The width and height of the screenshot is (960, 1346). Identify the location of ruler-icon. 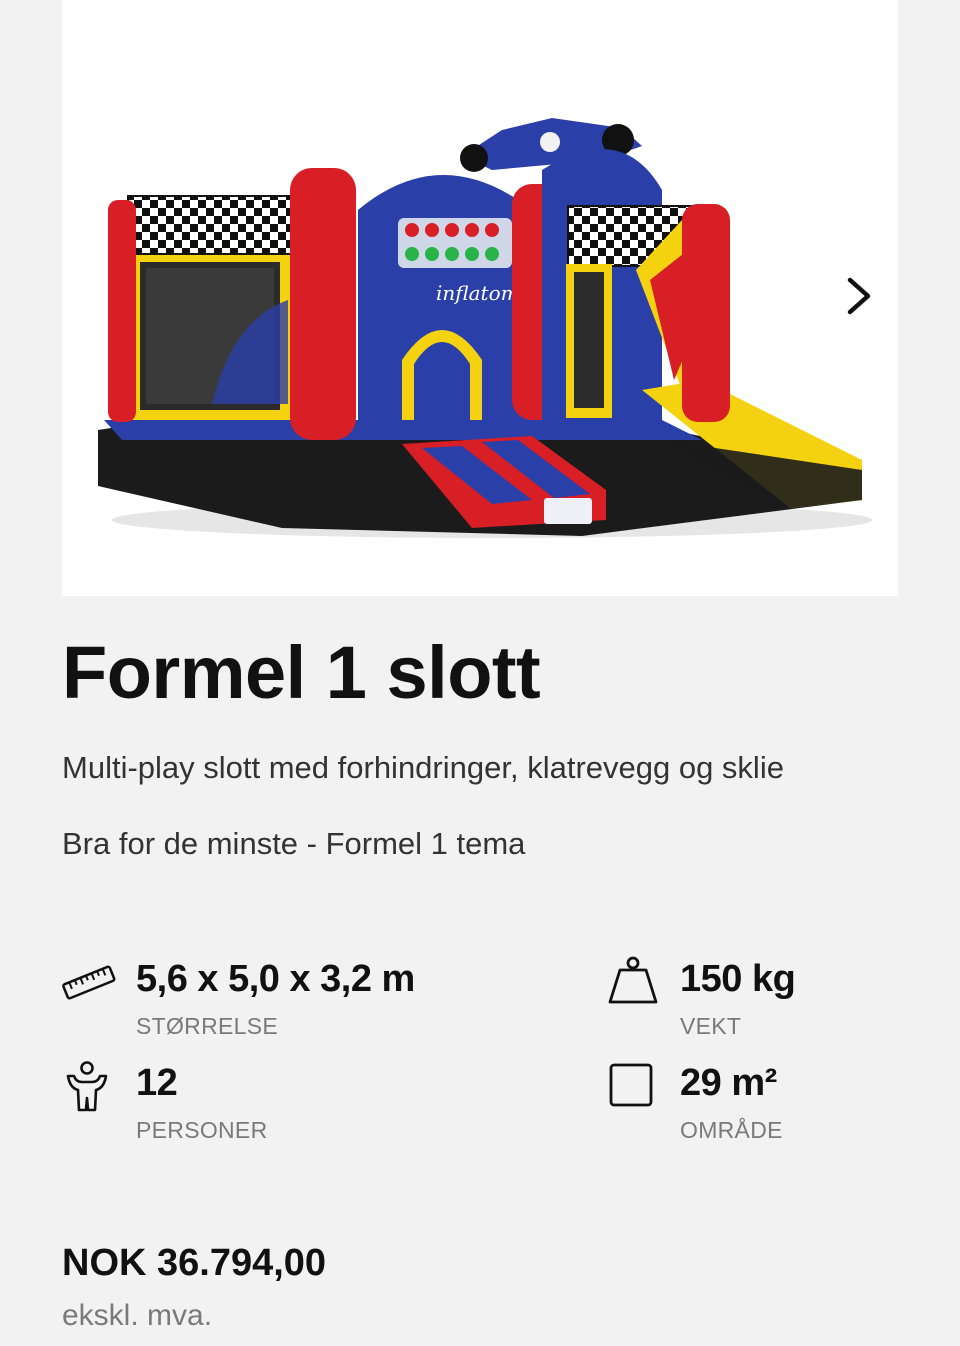
(89, 982).